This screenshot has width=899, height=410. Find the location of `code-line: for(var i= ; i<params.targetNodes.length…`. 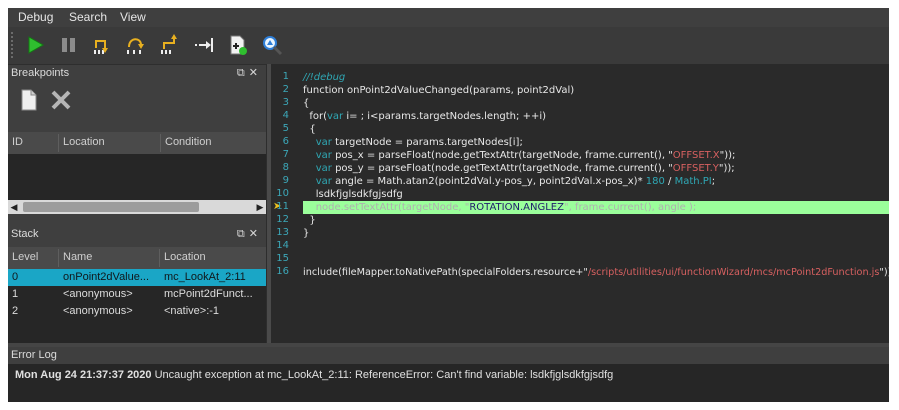

code-line: for(var i= ; i<params.targetNodes.length… is located at coordinates (425, 116).